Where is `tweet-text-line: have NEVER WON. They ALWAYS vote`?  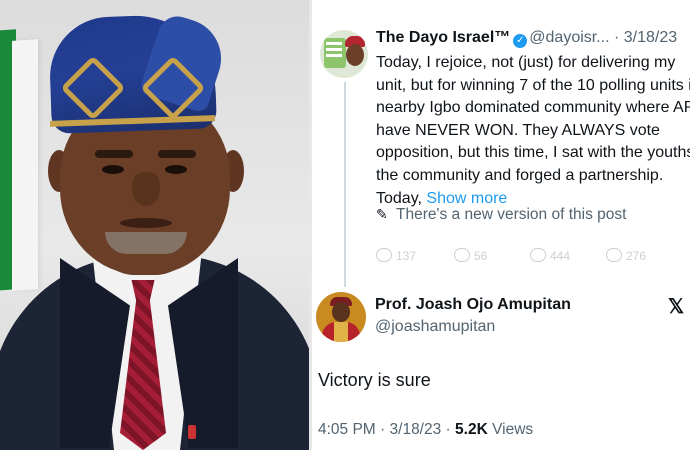 tweet-text-line: have NEVER WON. They ALWAYS vote is located at coordinates (518, 130).